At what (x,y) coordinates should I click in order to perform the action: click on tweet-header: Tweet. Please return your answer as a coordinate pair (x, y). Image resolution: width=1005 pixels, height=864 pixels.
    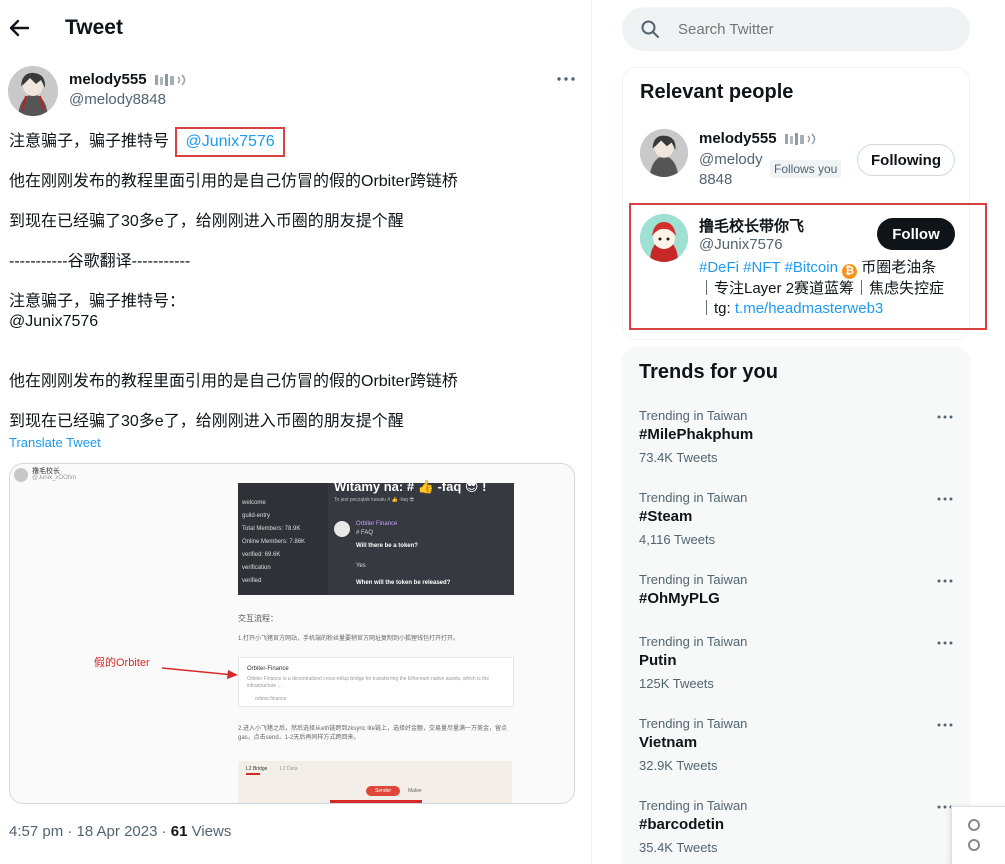
    Looking at the image, I should click on (296, 28).